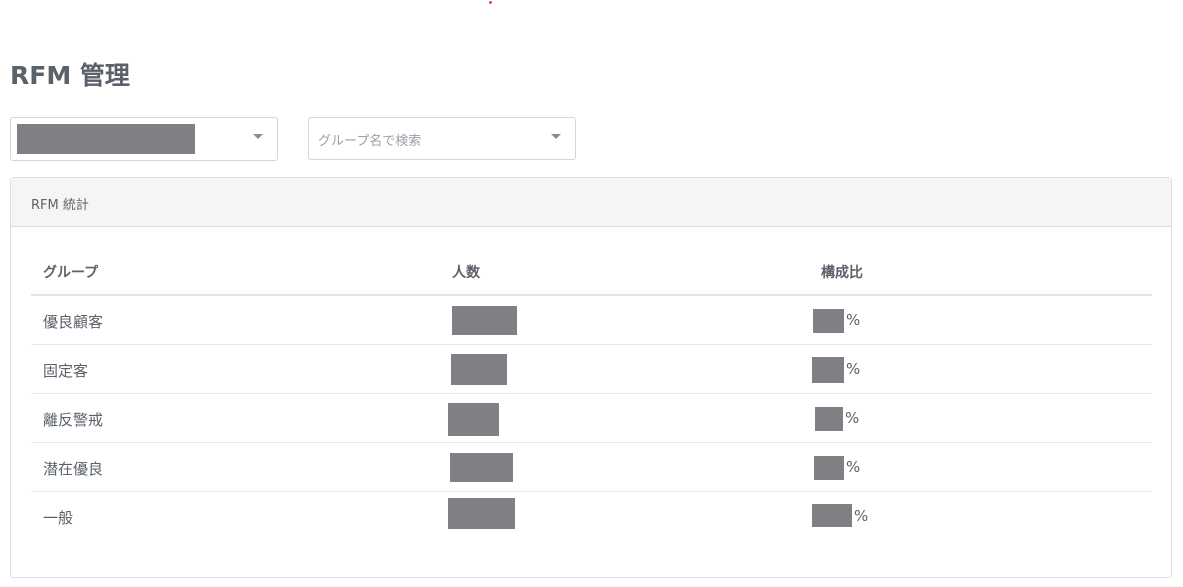 Image resolution: width=1183 pixels, height=587 pixels. I want to click on group-search-select: グループ名で検索, so click(442, 138).